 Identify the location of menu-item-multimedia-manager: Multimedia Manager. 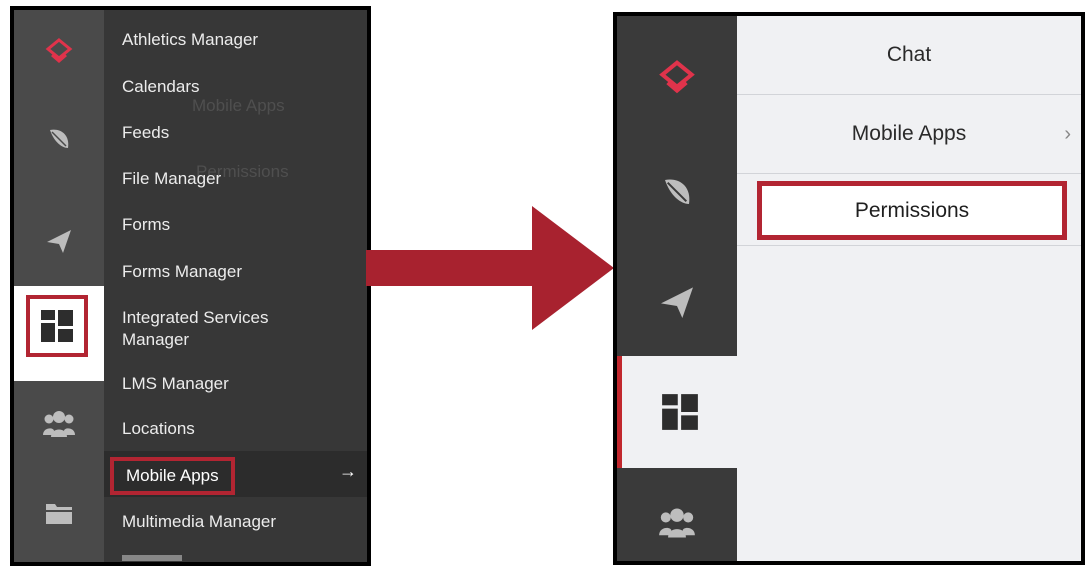
(199, 522).